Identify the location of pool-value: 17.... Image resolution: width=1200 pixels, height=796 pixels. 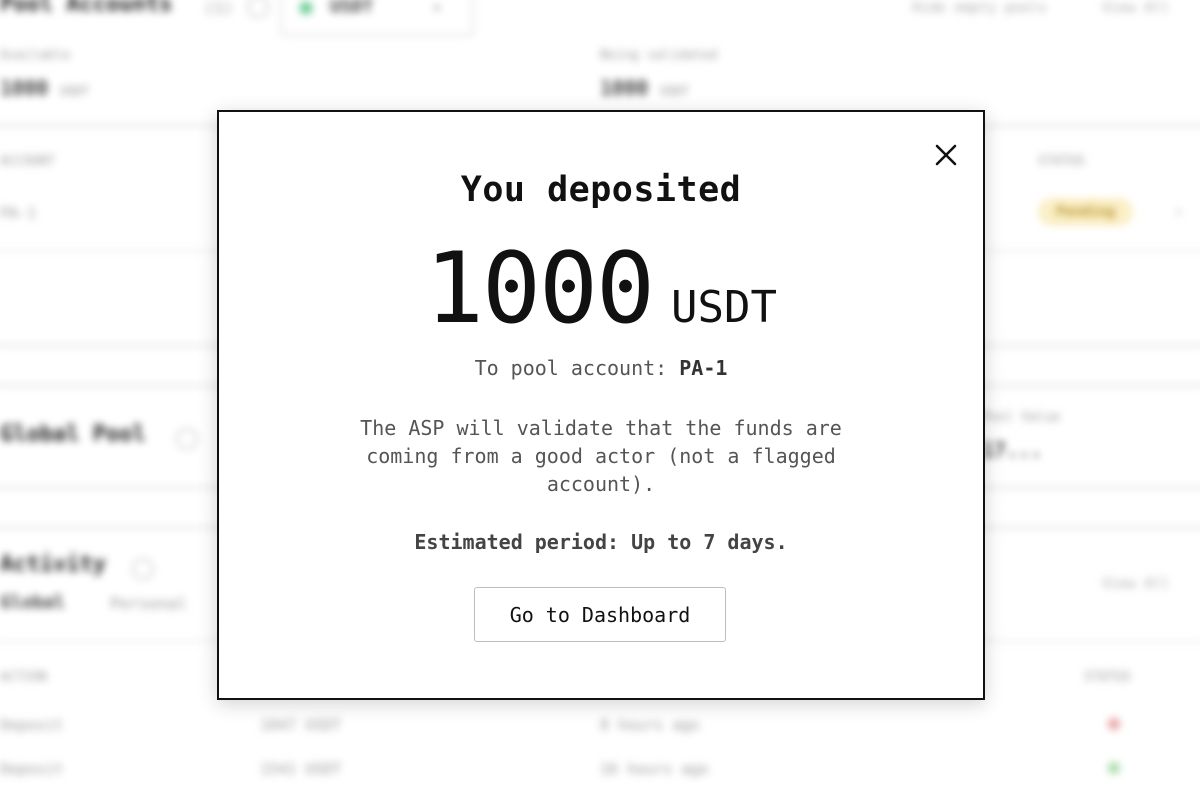
(1012, 450).